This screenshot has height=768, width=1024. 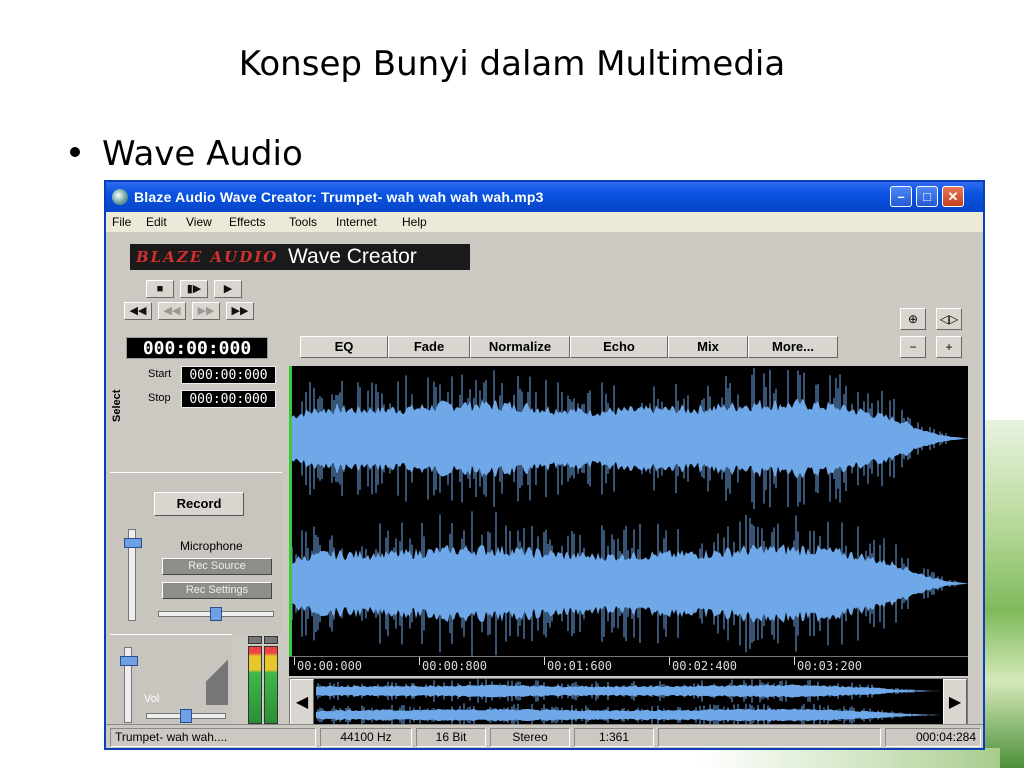 I want to click on fade-button: Fade, so click(x=429, y=347).